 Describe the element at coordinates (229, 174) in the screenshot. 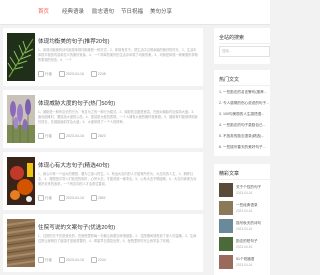

I see `widget-title: 精彩文章` at that location.